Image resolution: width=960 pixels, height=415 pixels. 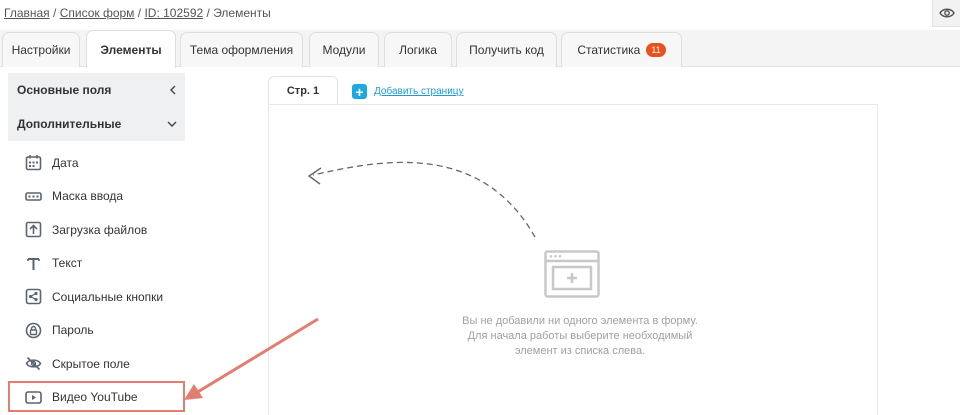 I want to click on tab-settings: Настройки, so click(x=41, y=49).